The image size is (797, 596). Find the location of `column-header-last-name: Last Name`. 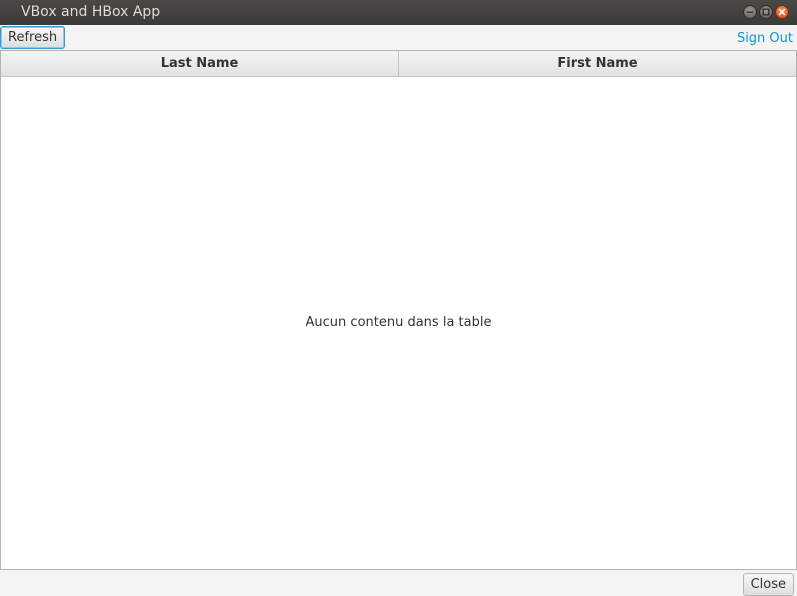

column-header-last-name: Last Name is located at coordinates (199, 63).